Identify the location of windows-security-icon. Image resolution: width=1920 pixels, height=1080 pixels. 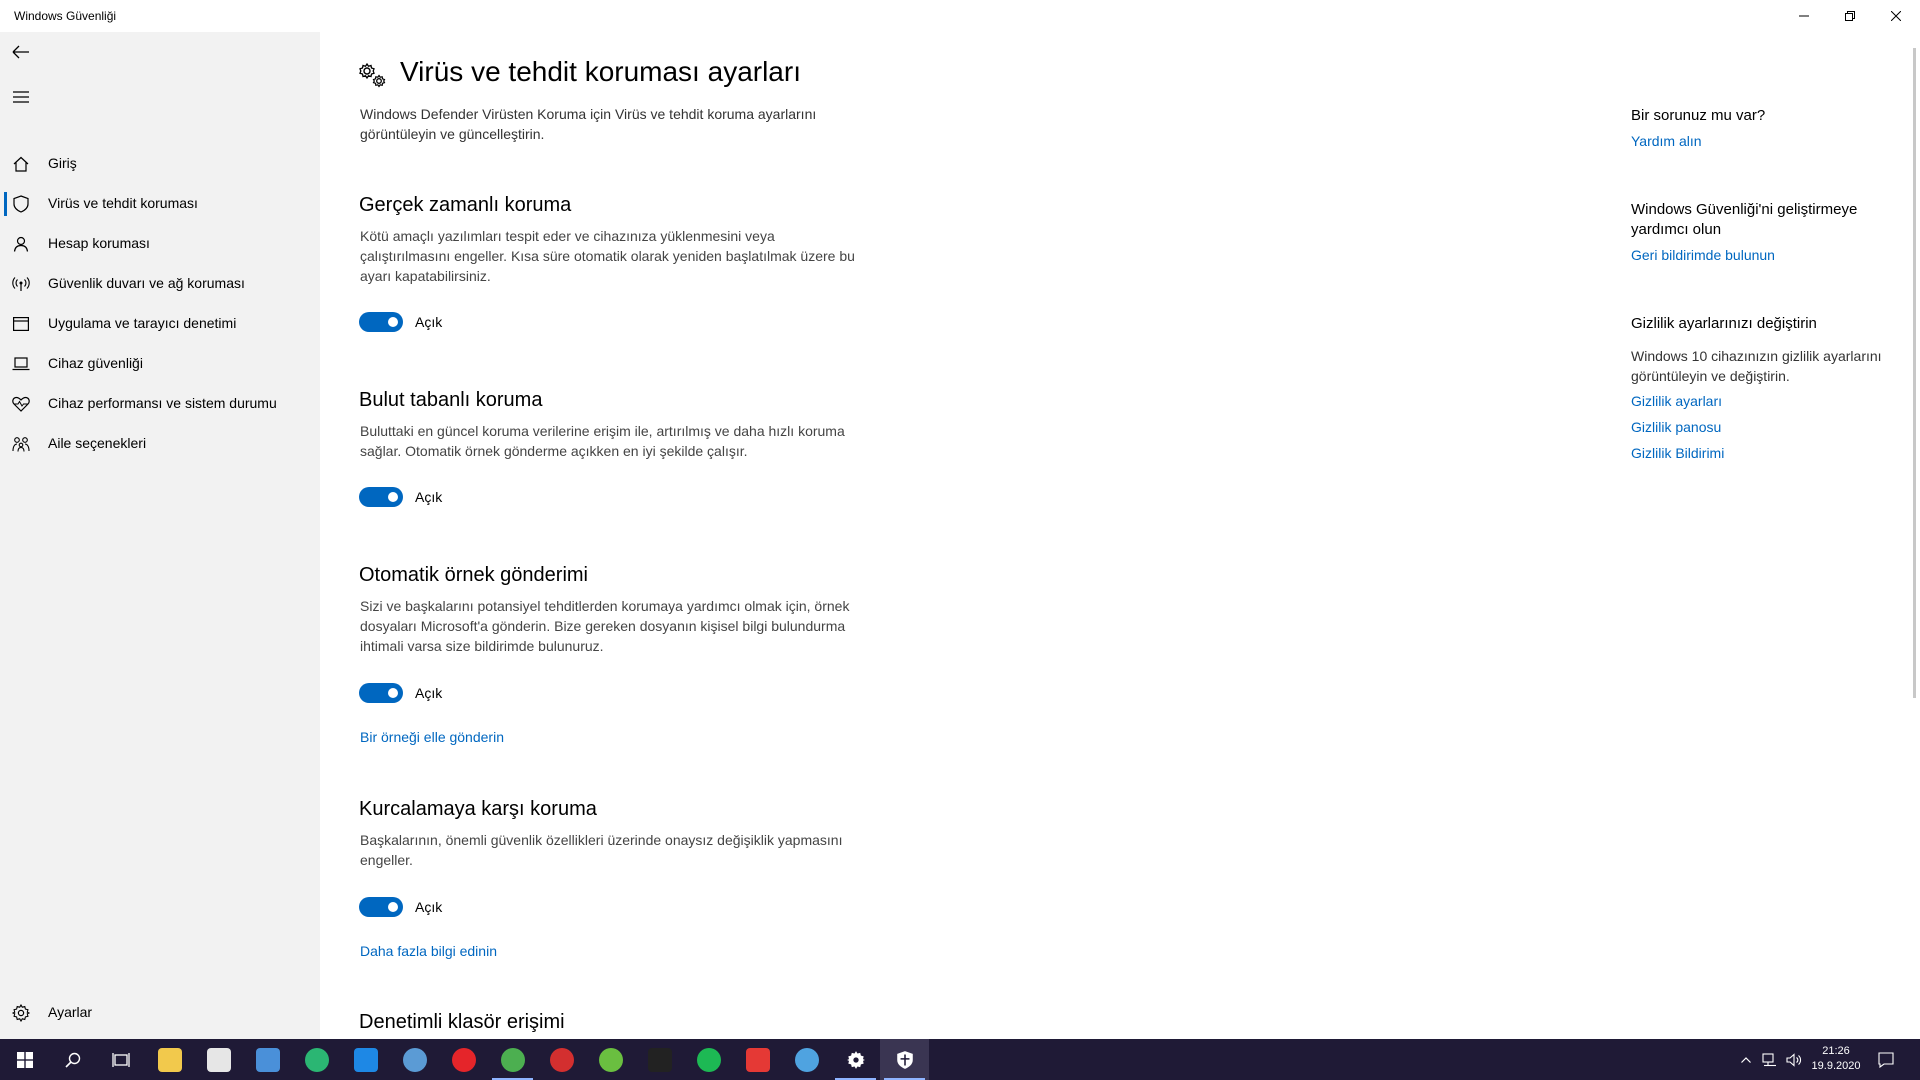
(904, 1059).